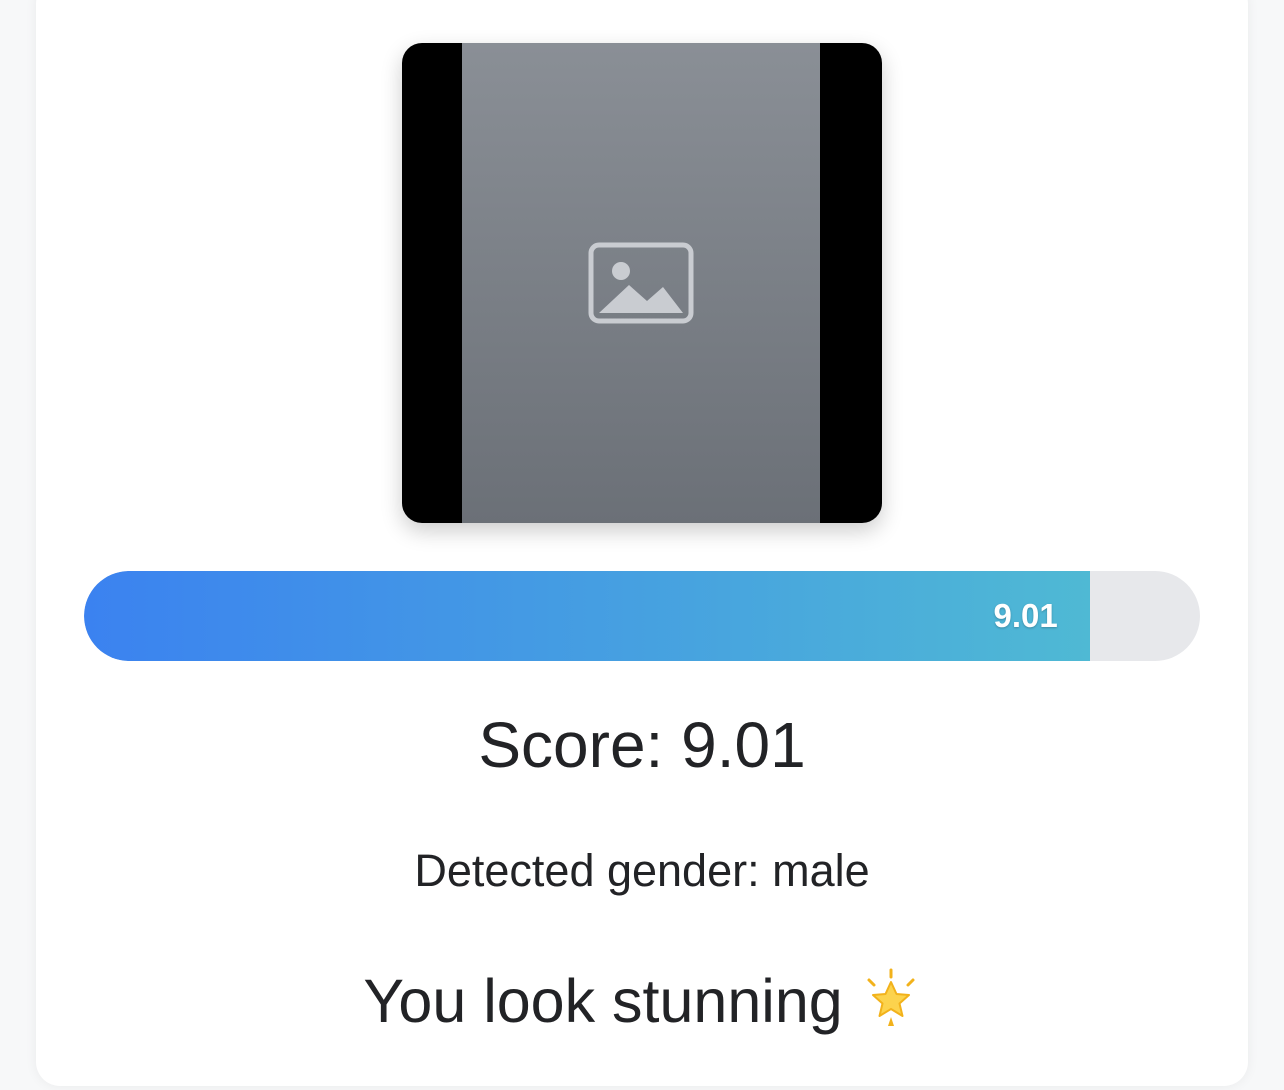  Describe the element at coordinates (642, 870) in the screenshot. I see `detected-gender-text: Detected gender: male` at that location.